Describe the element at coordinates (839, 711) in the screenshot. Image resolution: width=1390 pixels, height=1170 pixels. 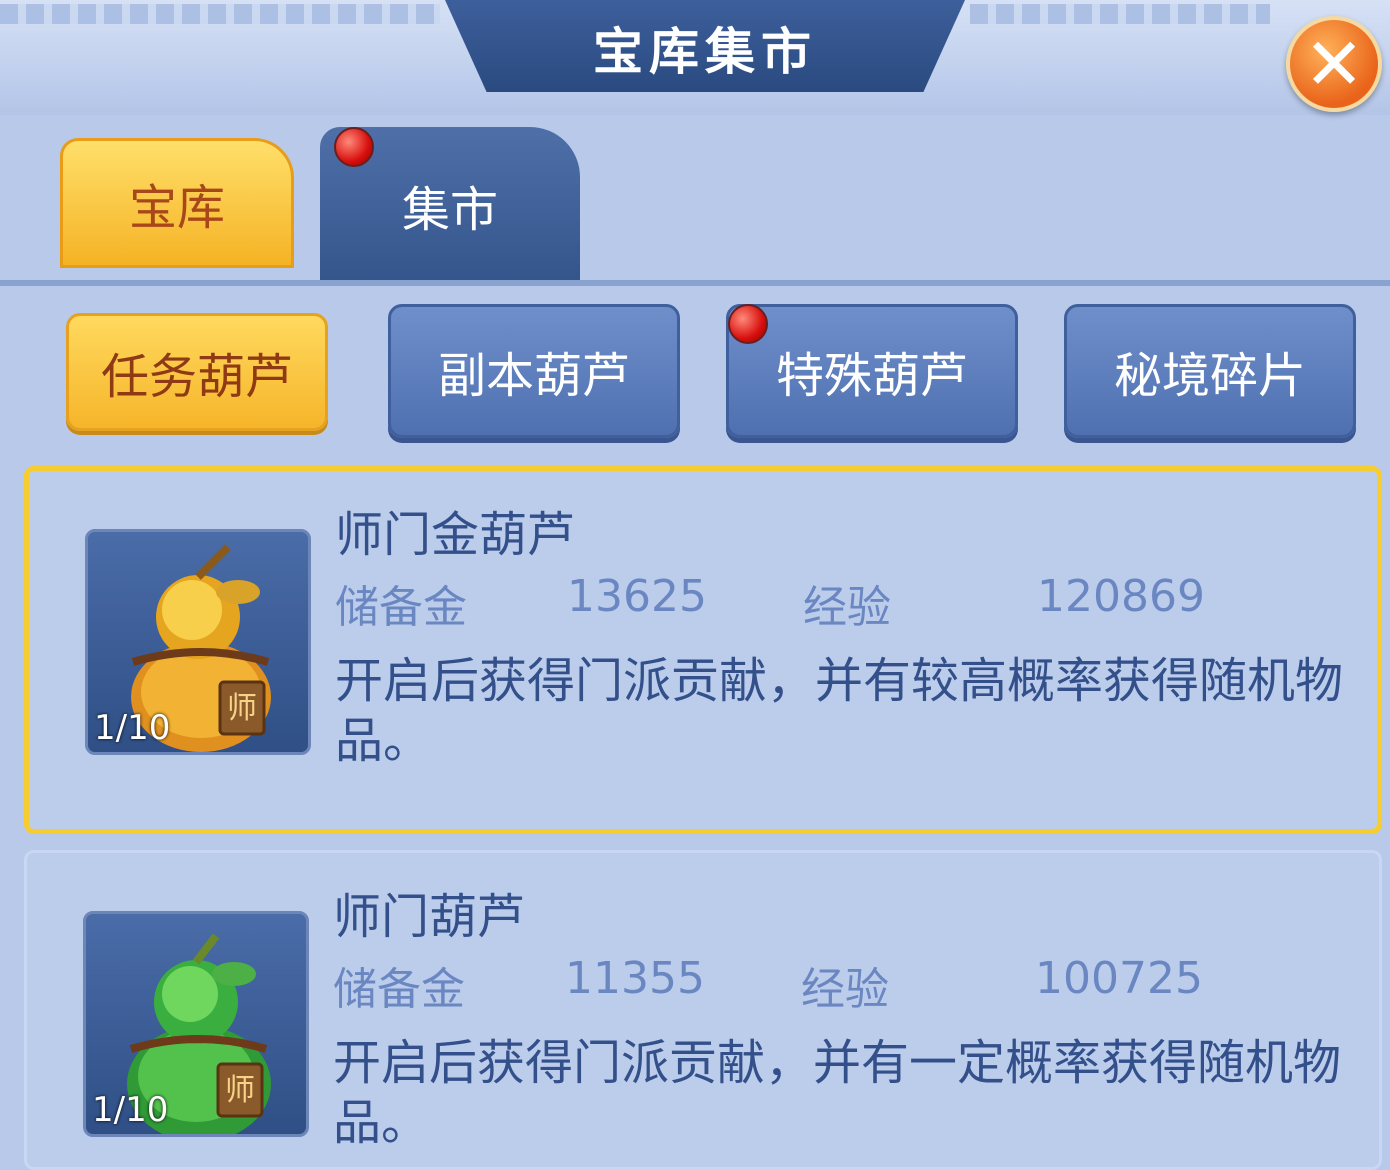
I see `item-description: 开启后获得门派贡献，并有较高概率获得随机物品。` at that location.